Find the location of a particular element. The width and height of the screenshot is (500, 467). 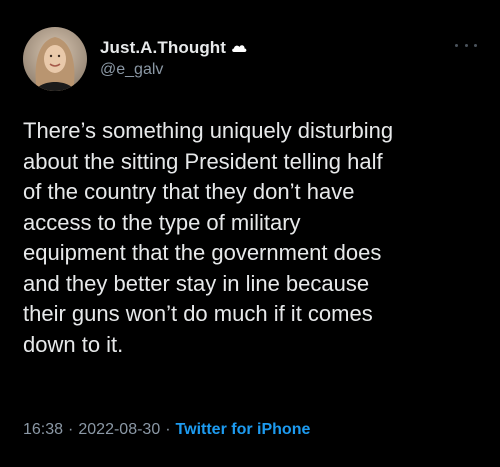

cloud-emoji-icon is located at coordinates (239, 48).